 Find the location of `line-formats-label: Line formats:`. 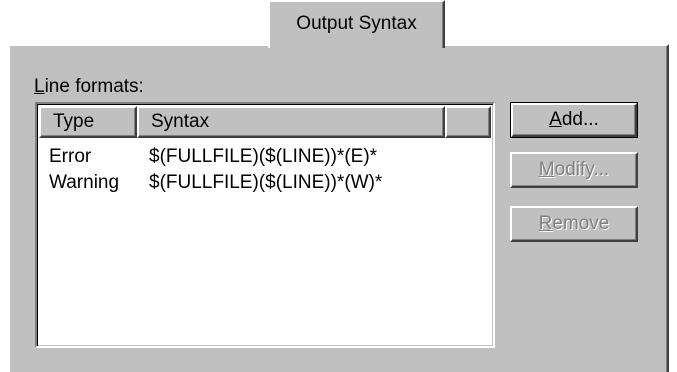

line-formats-label: Line formats: is located at coordinates (89, 87).